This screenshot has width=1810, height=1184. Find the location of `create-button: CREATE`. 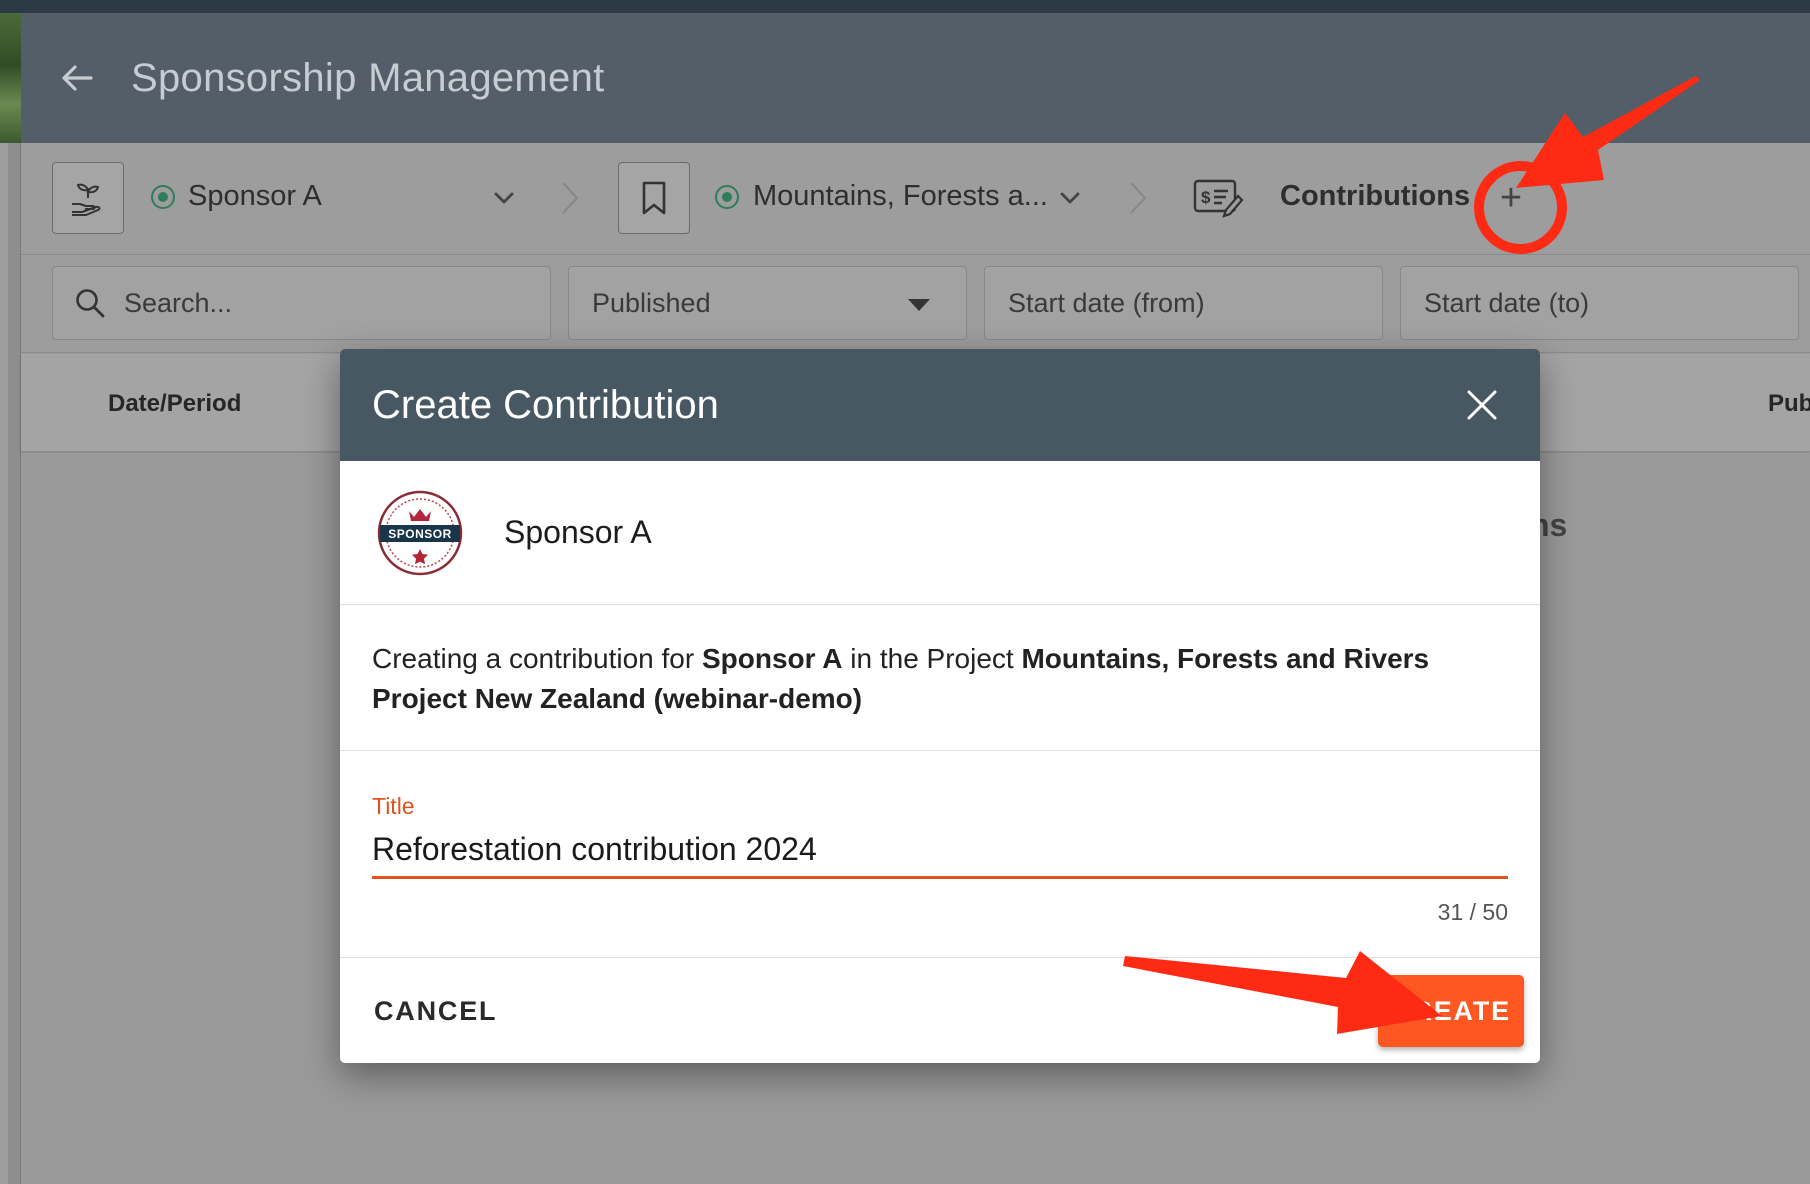

create-button: CREATE is located at coordinates (1451, 1011).